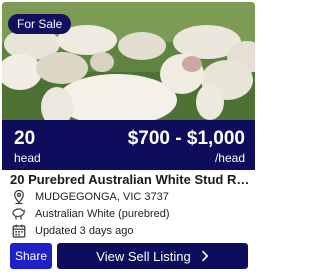 Image resolution: width=320 pixels, height=277 pixels. What do you see at coordinates (130, 180) in the screenshot?
I see `listing-title: 20 Purebred Australian White Stud Rams` at bounding box center [130, 180].